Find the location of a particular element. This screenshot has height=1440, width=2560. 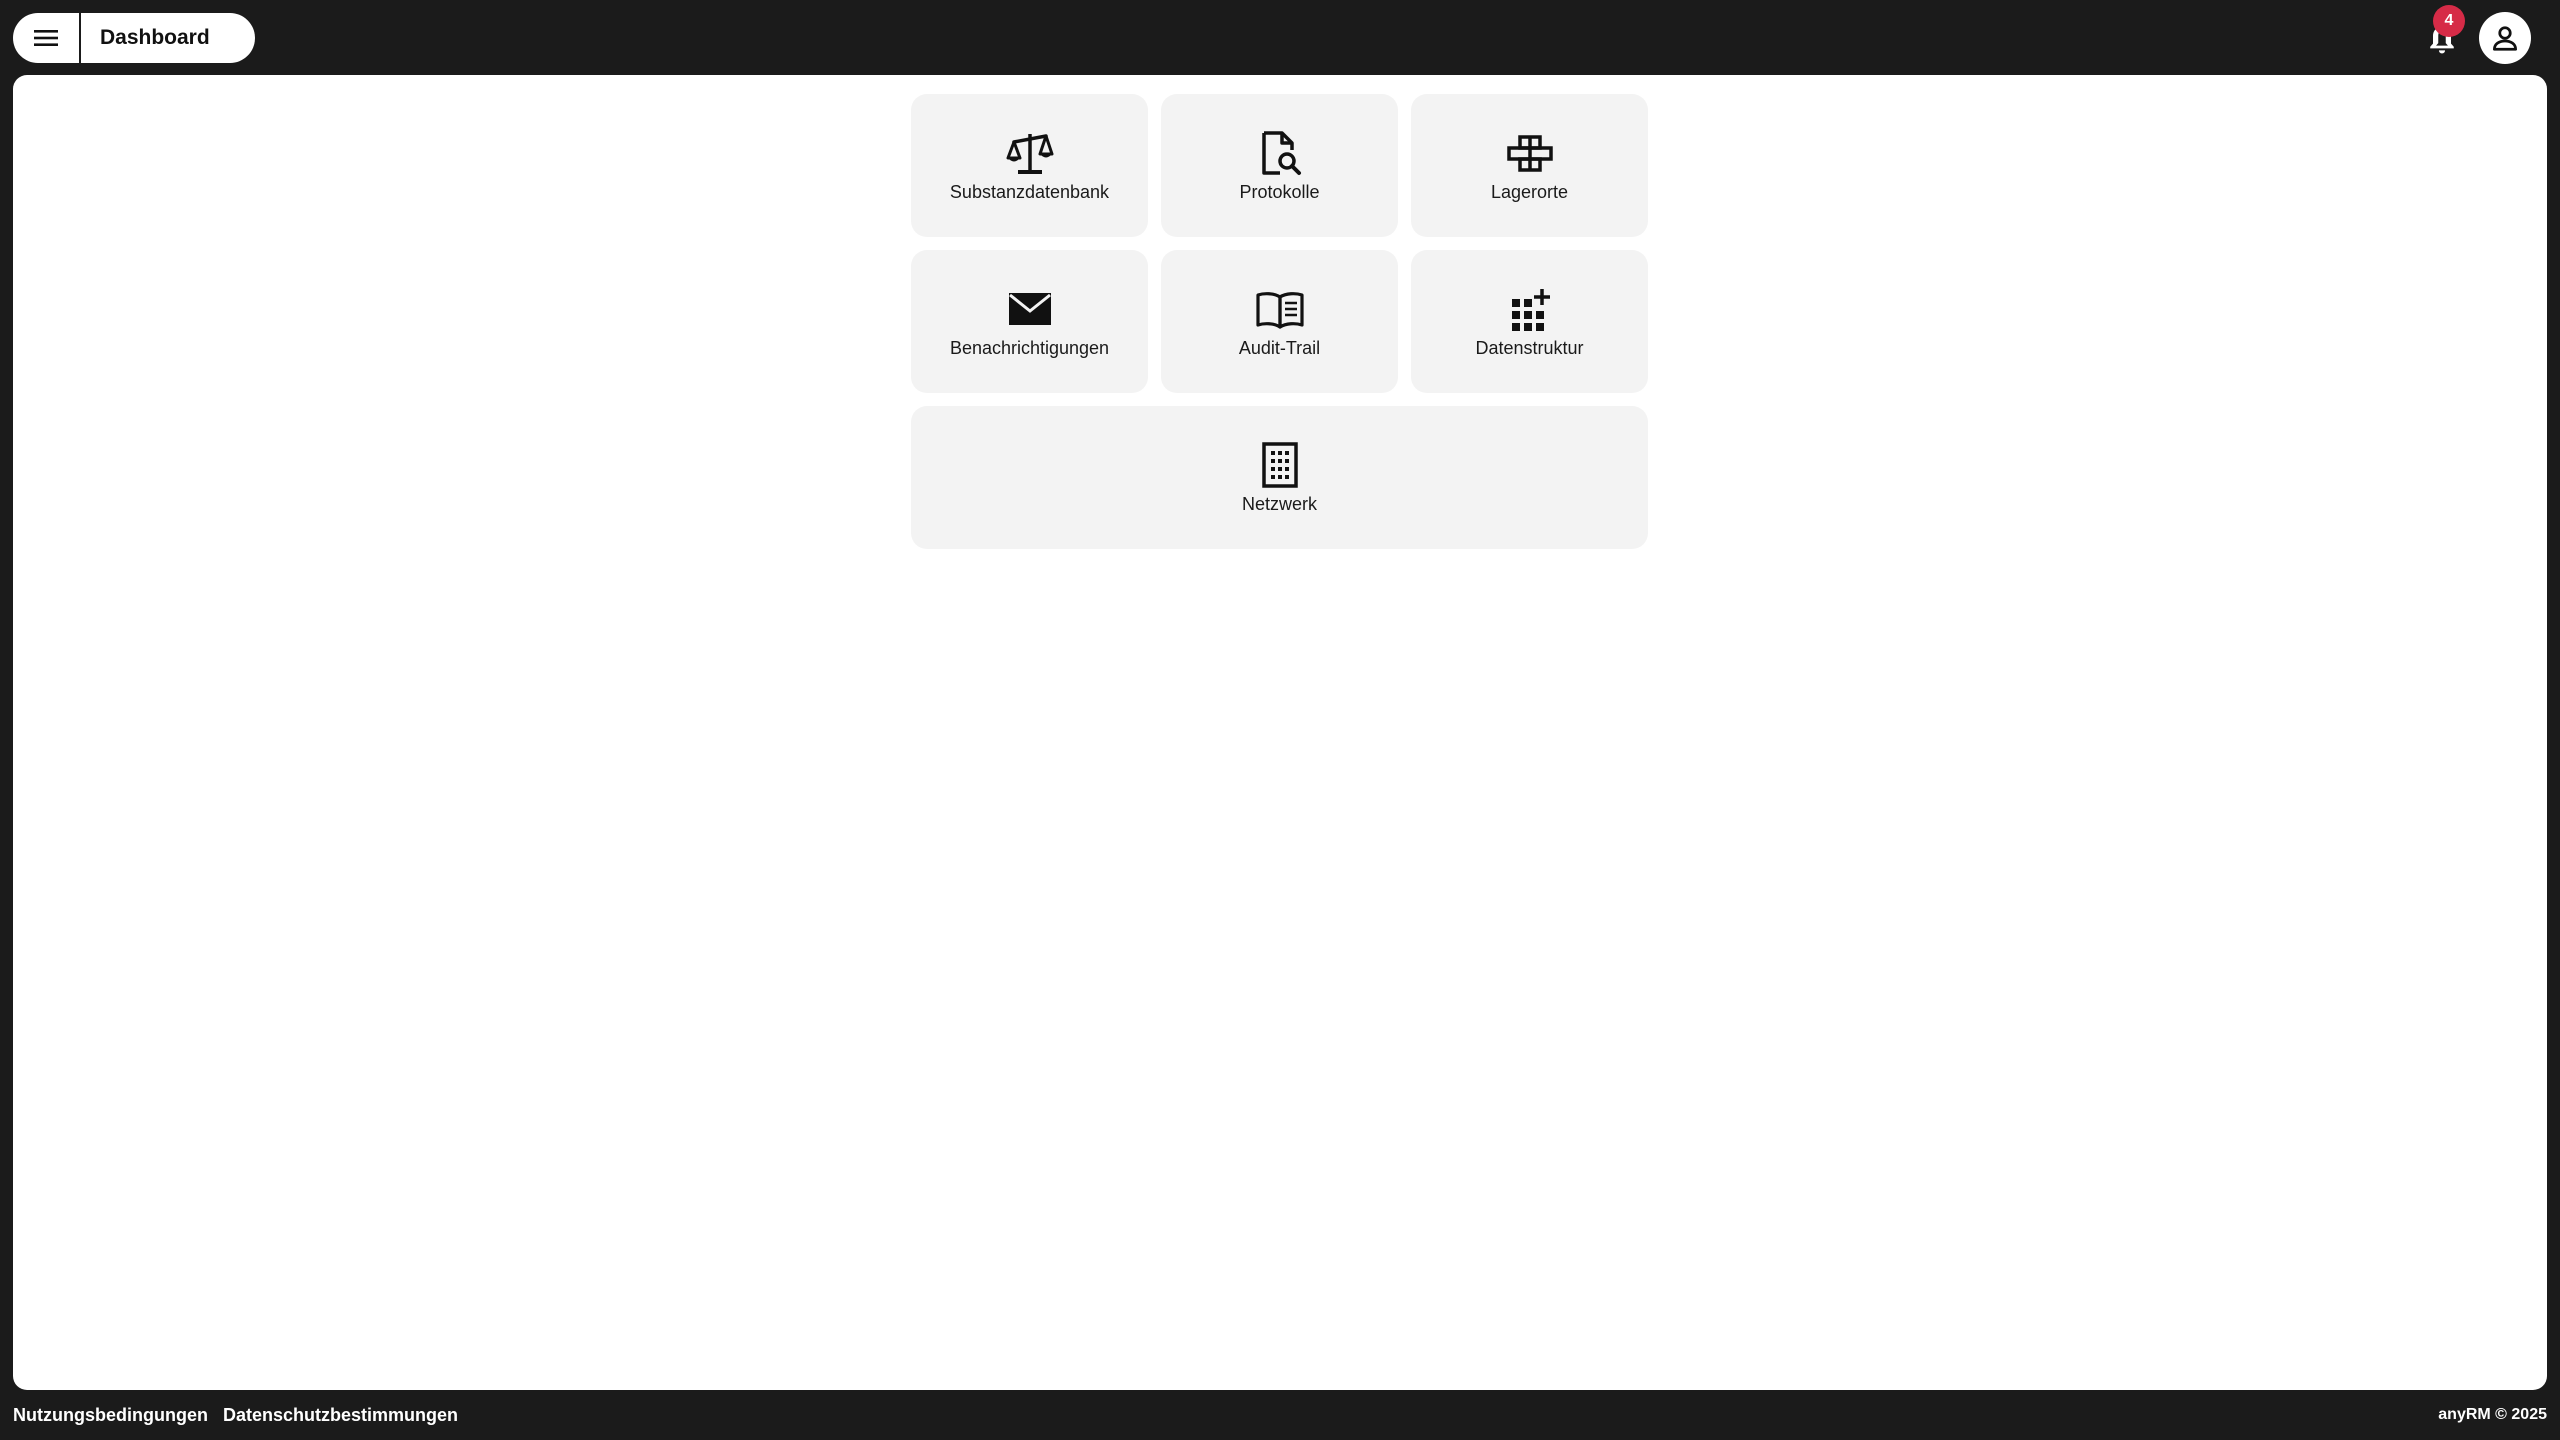

tile-label: Lagerorte is located at coordinates (1529, 192).